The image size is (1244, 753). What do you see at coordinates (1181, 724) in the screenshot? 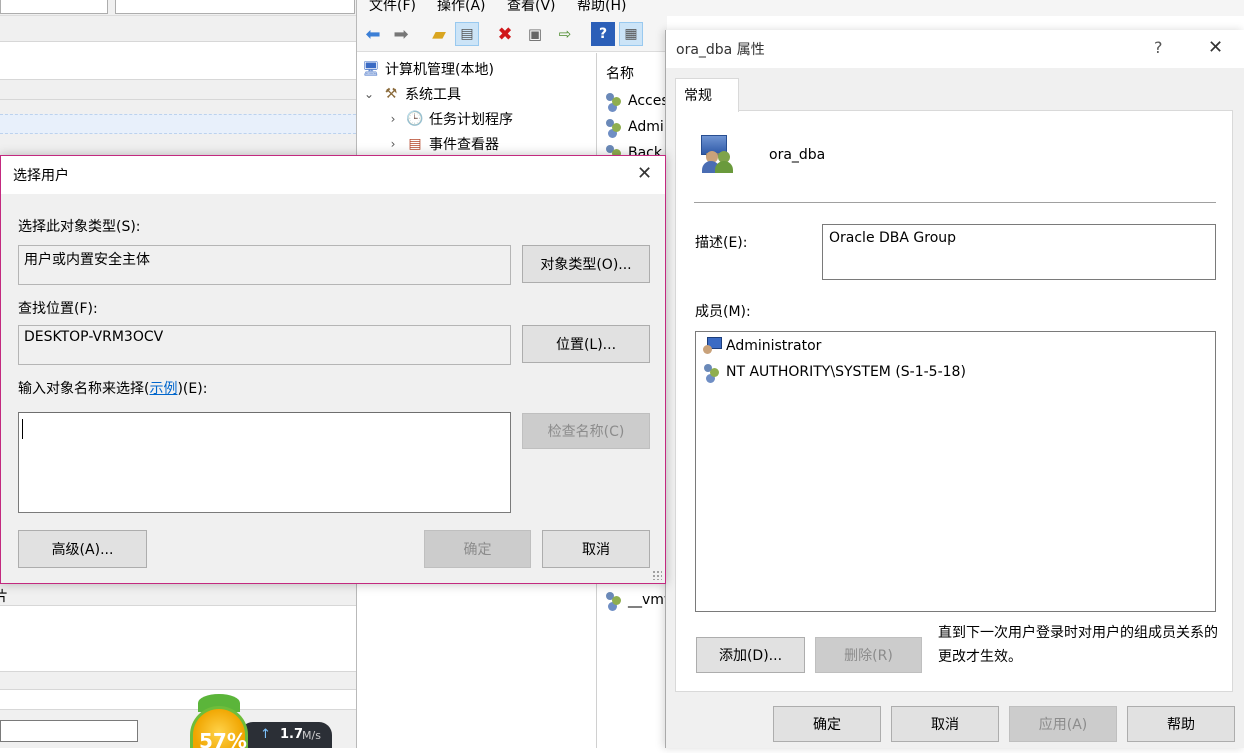
I see `help-button: 帮助` at bounding box center [1181, 724].